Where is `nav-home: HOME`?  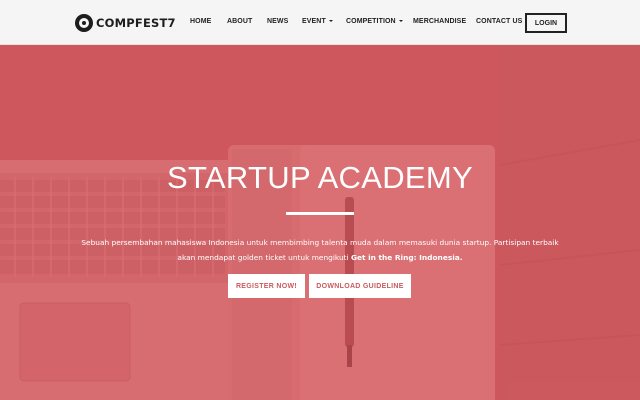
nav-home: HOME is located at coordinates (200, 21).